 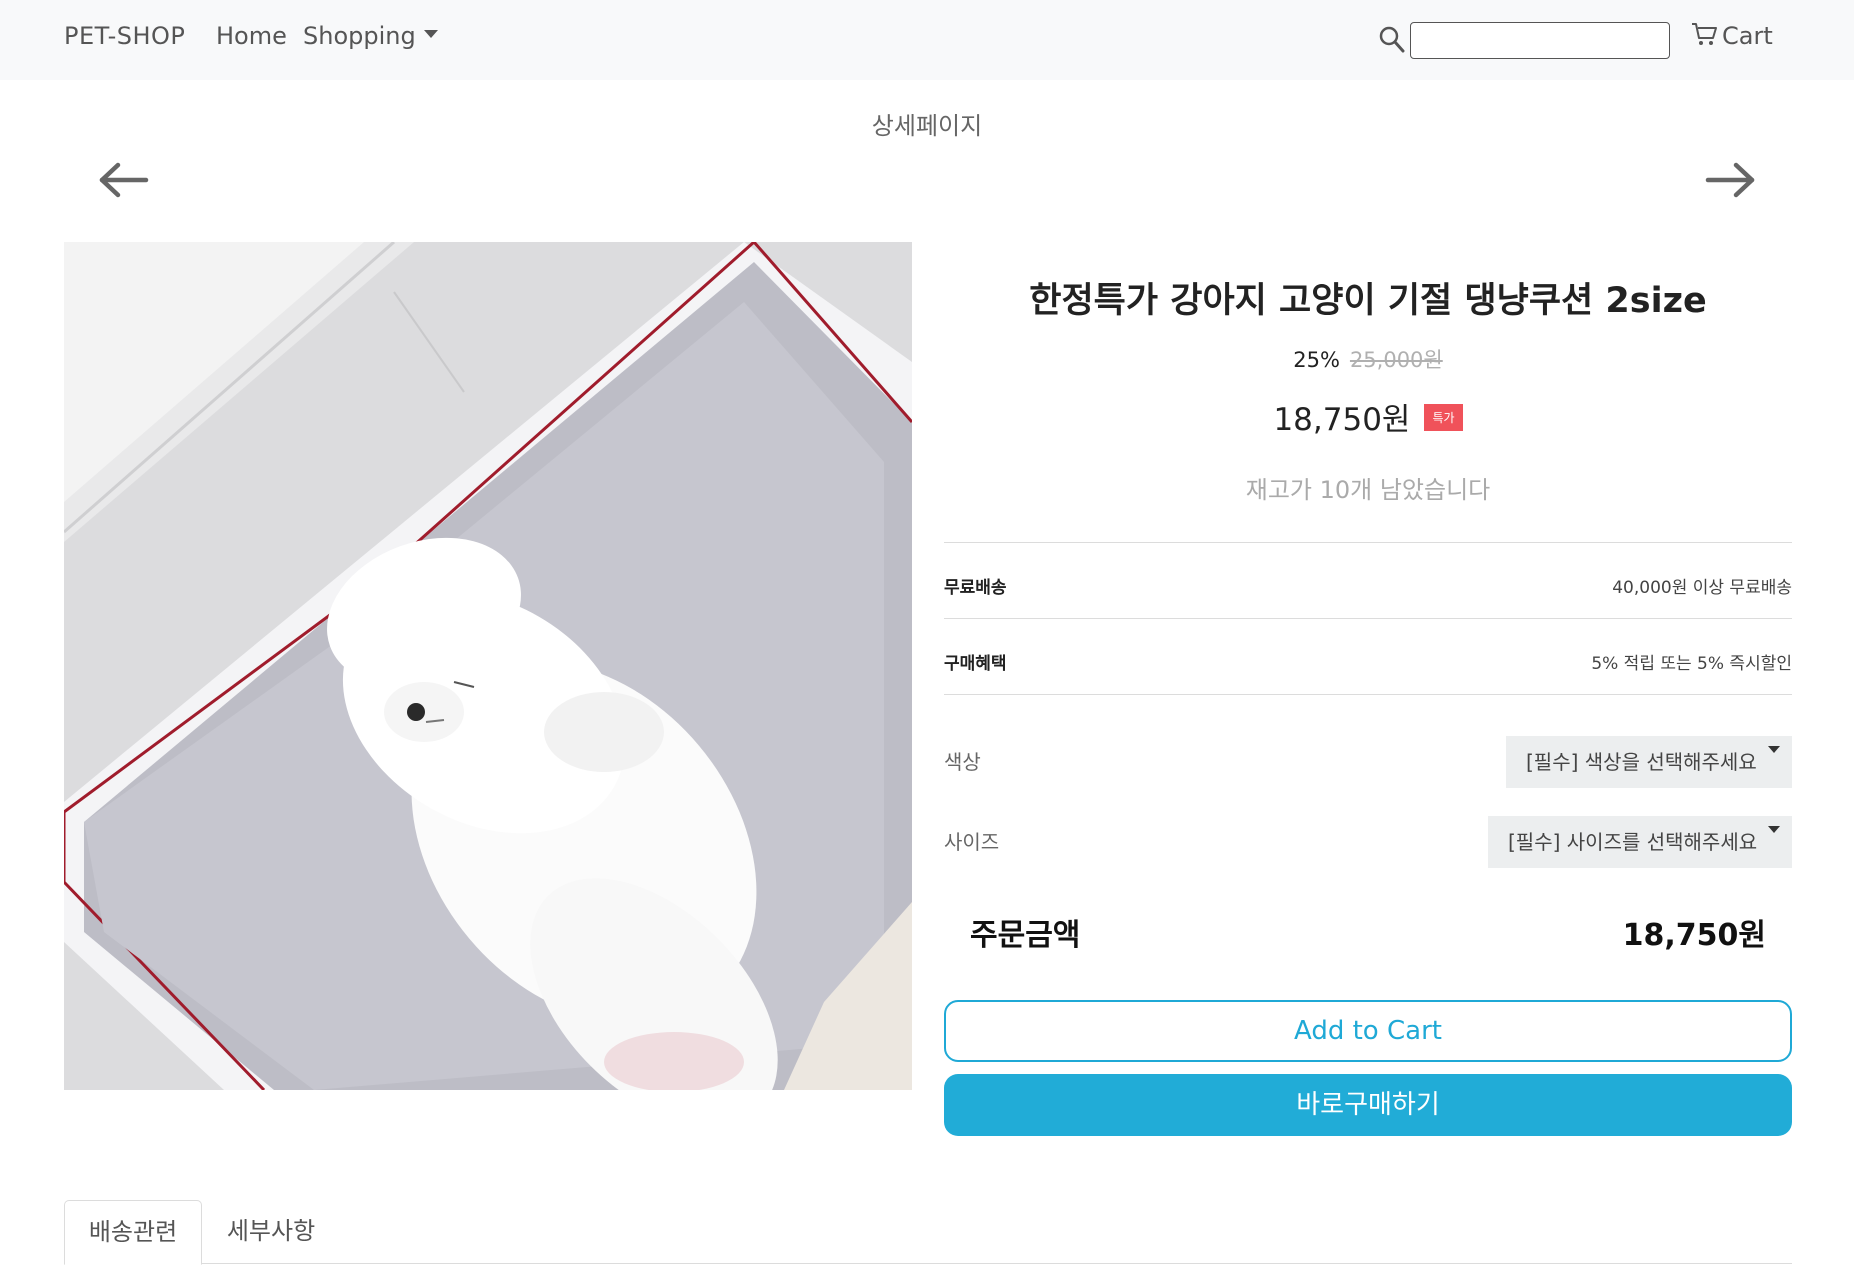 I want to click on product-title: 한정특가 강아지 고양이 기절 댕냥쿠션 2size, so click(x=1368, y=301).